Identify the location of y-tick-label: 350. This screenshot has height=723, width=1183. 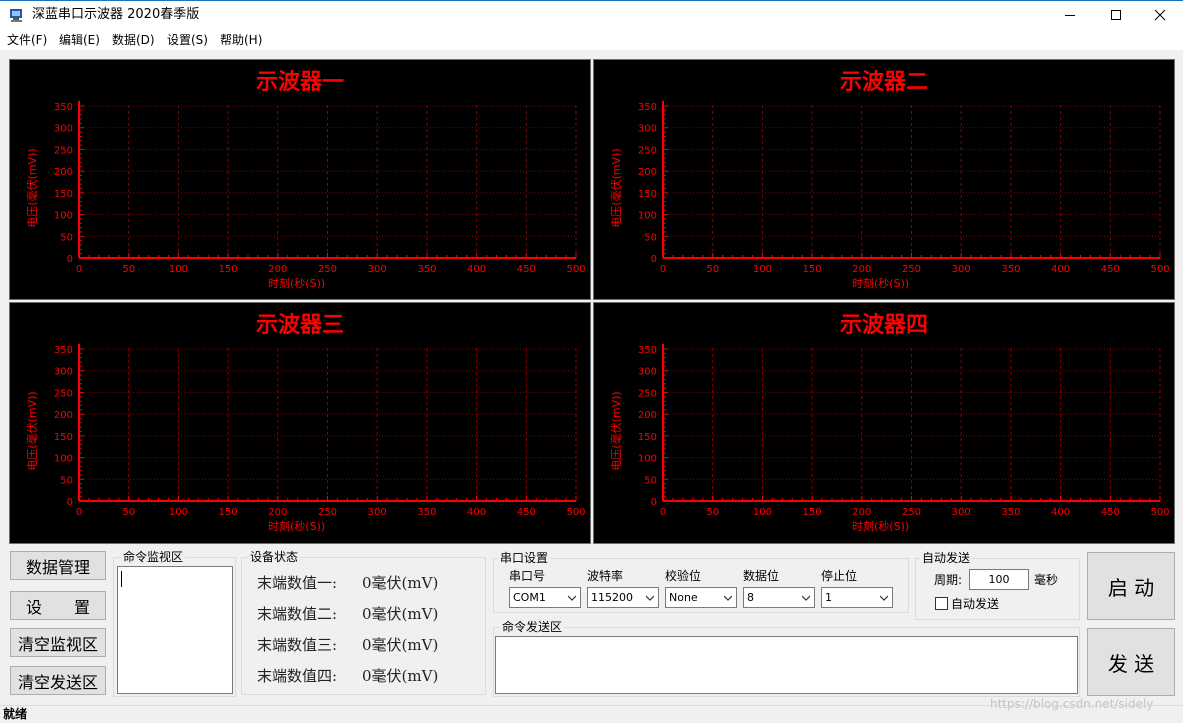
(647, 350).